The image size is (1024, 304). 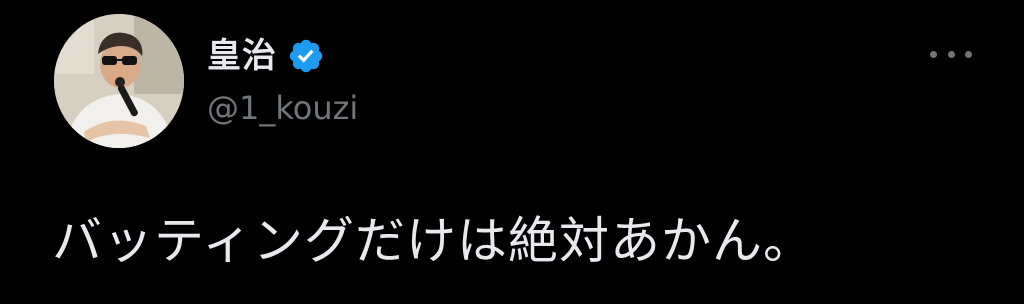 What do you see at coordinates (242, 56) in the screenshot?
I see `author-display-name: 皇治` at bounding box center [242, 56].